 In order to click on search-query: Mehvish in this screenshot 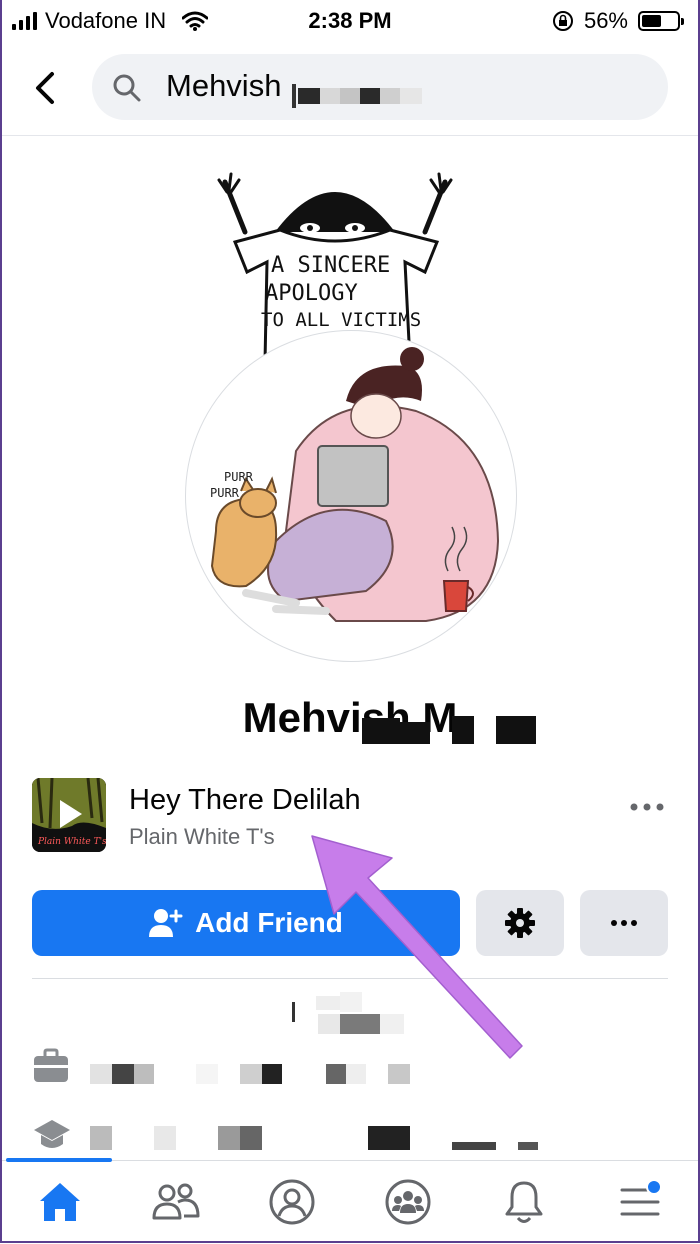, I will do `click(224, 85)`.